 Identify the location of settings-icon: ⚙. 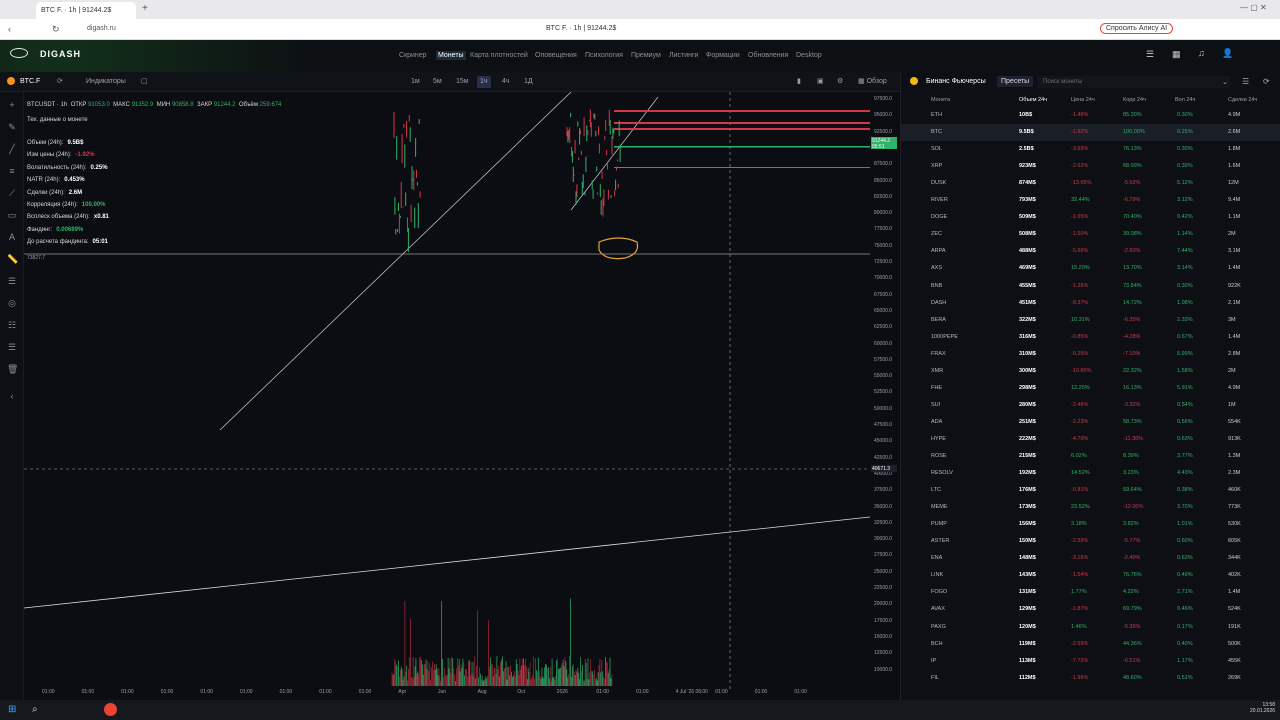
(840, 82).